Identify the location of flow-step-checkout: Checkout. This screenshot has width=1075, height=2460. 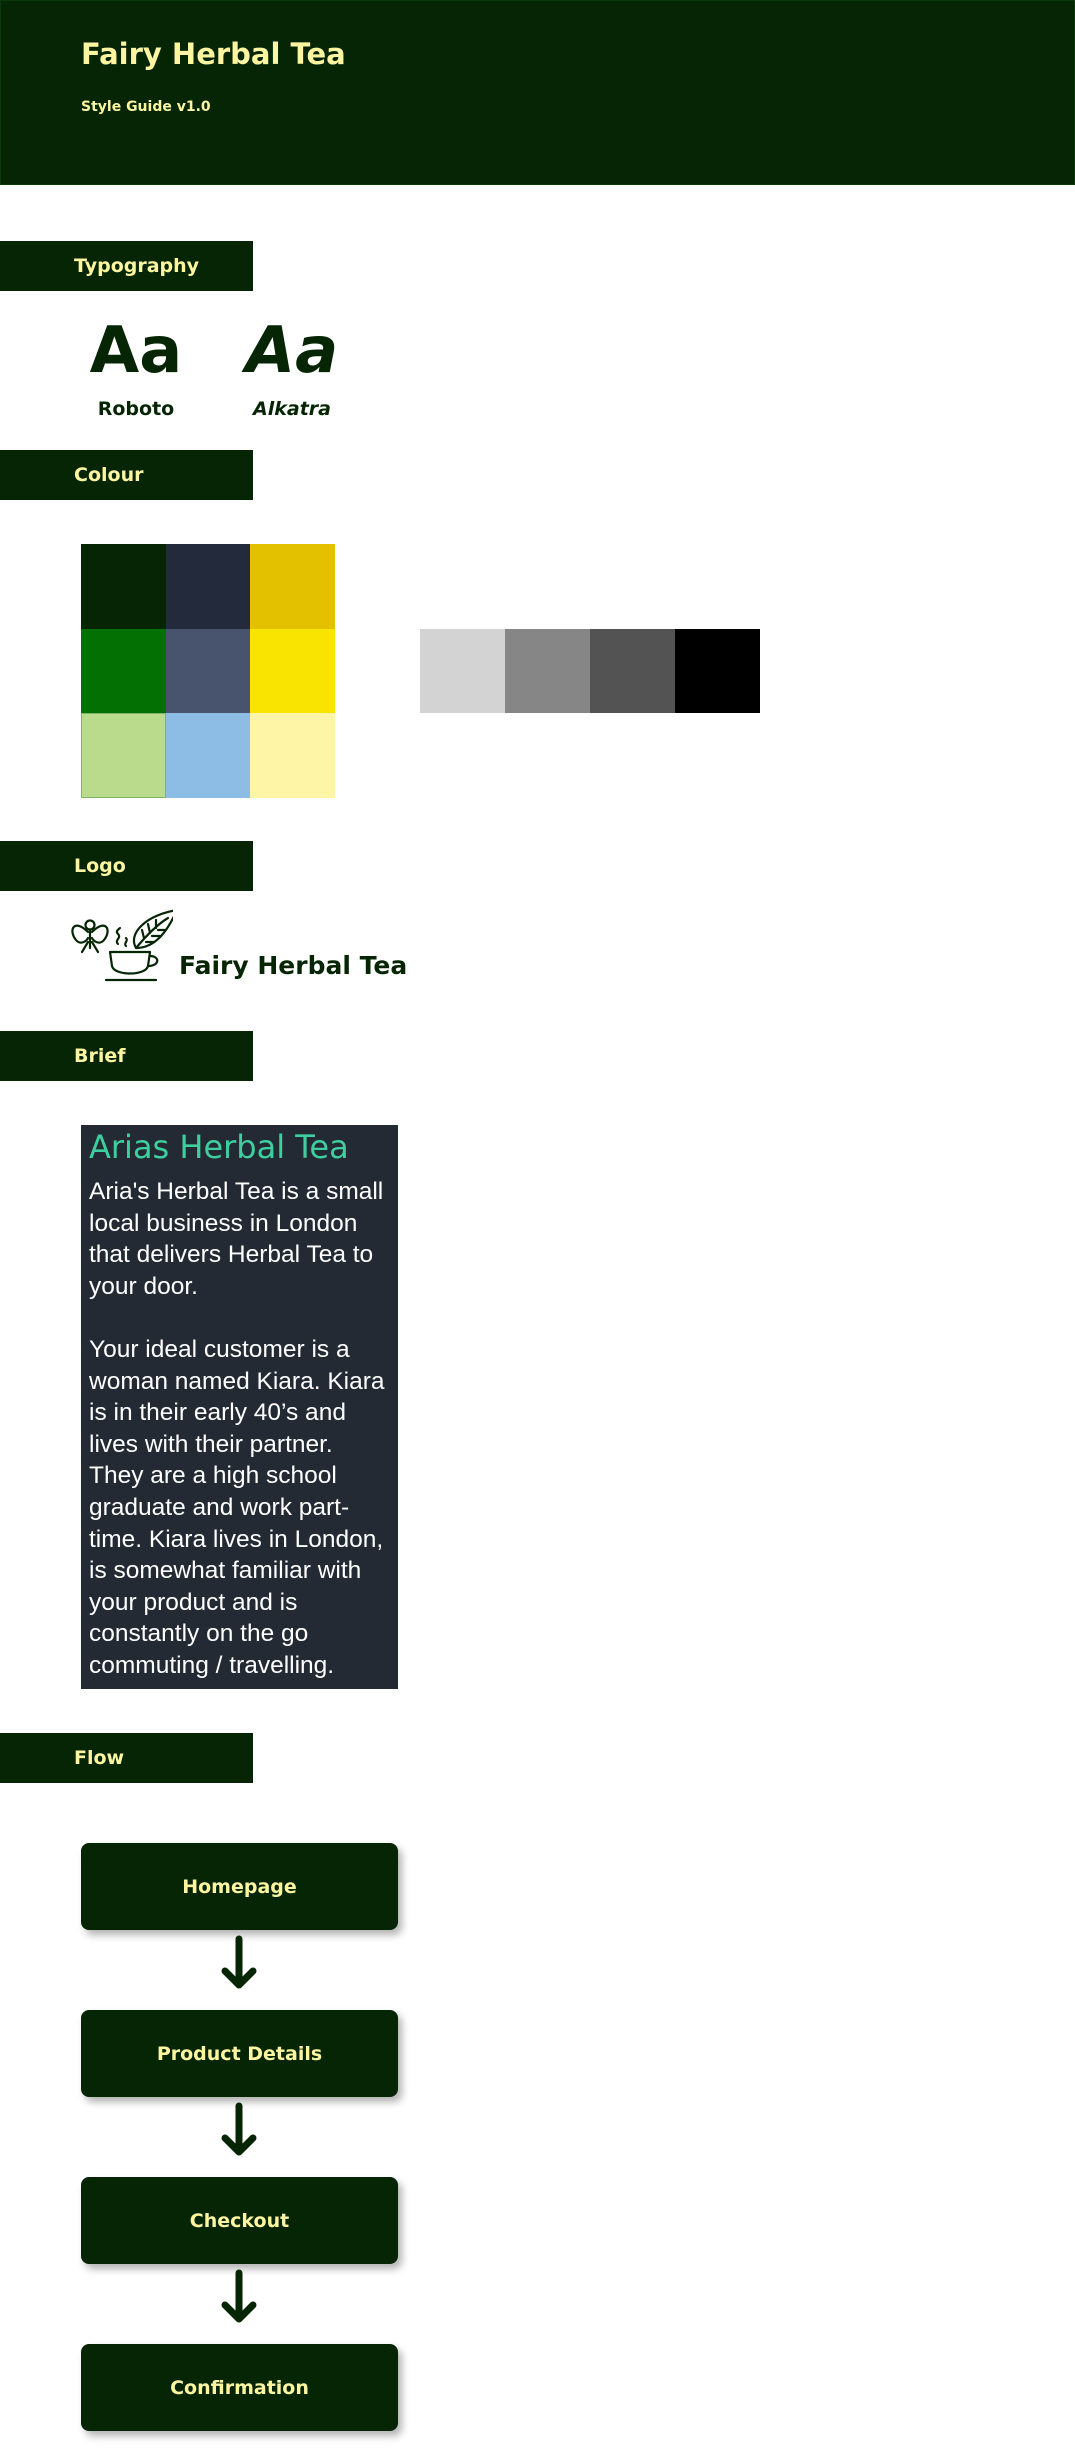
(239, 2220).